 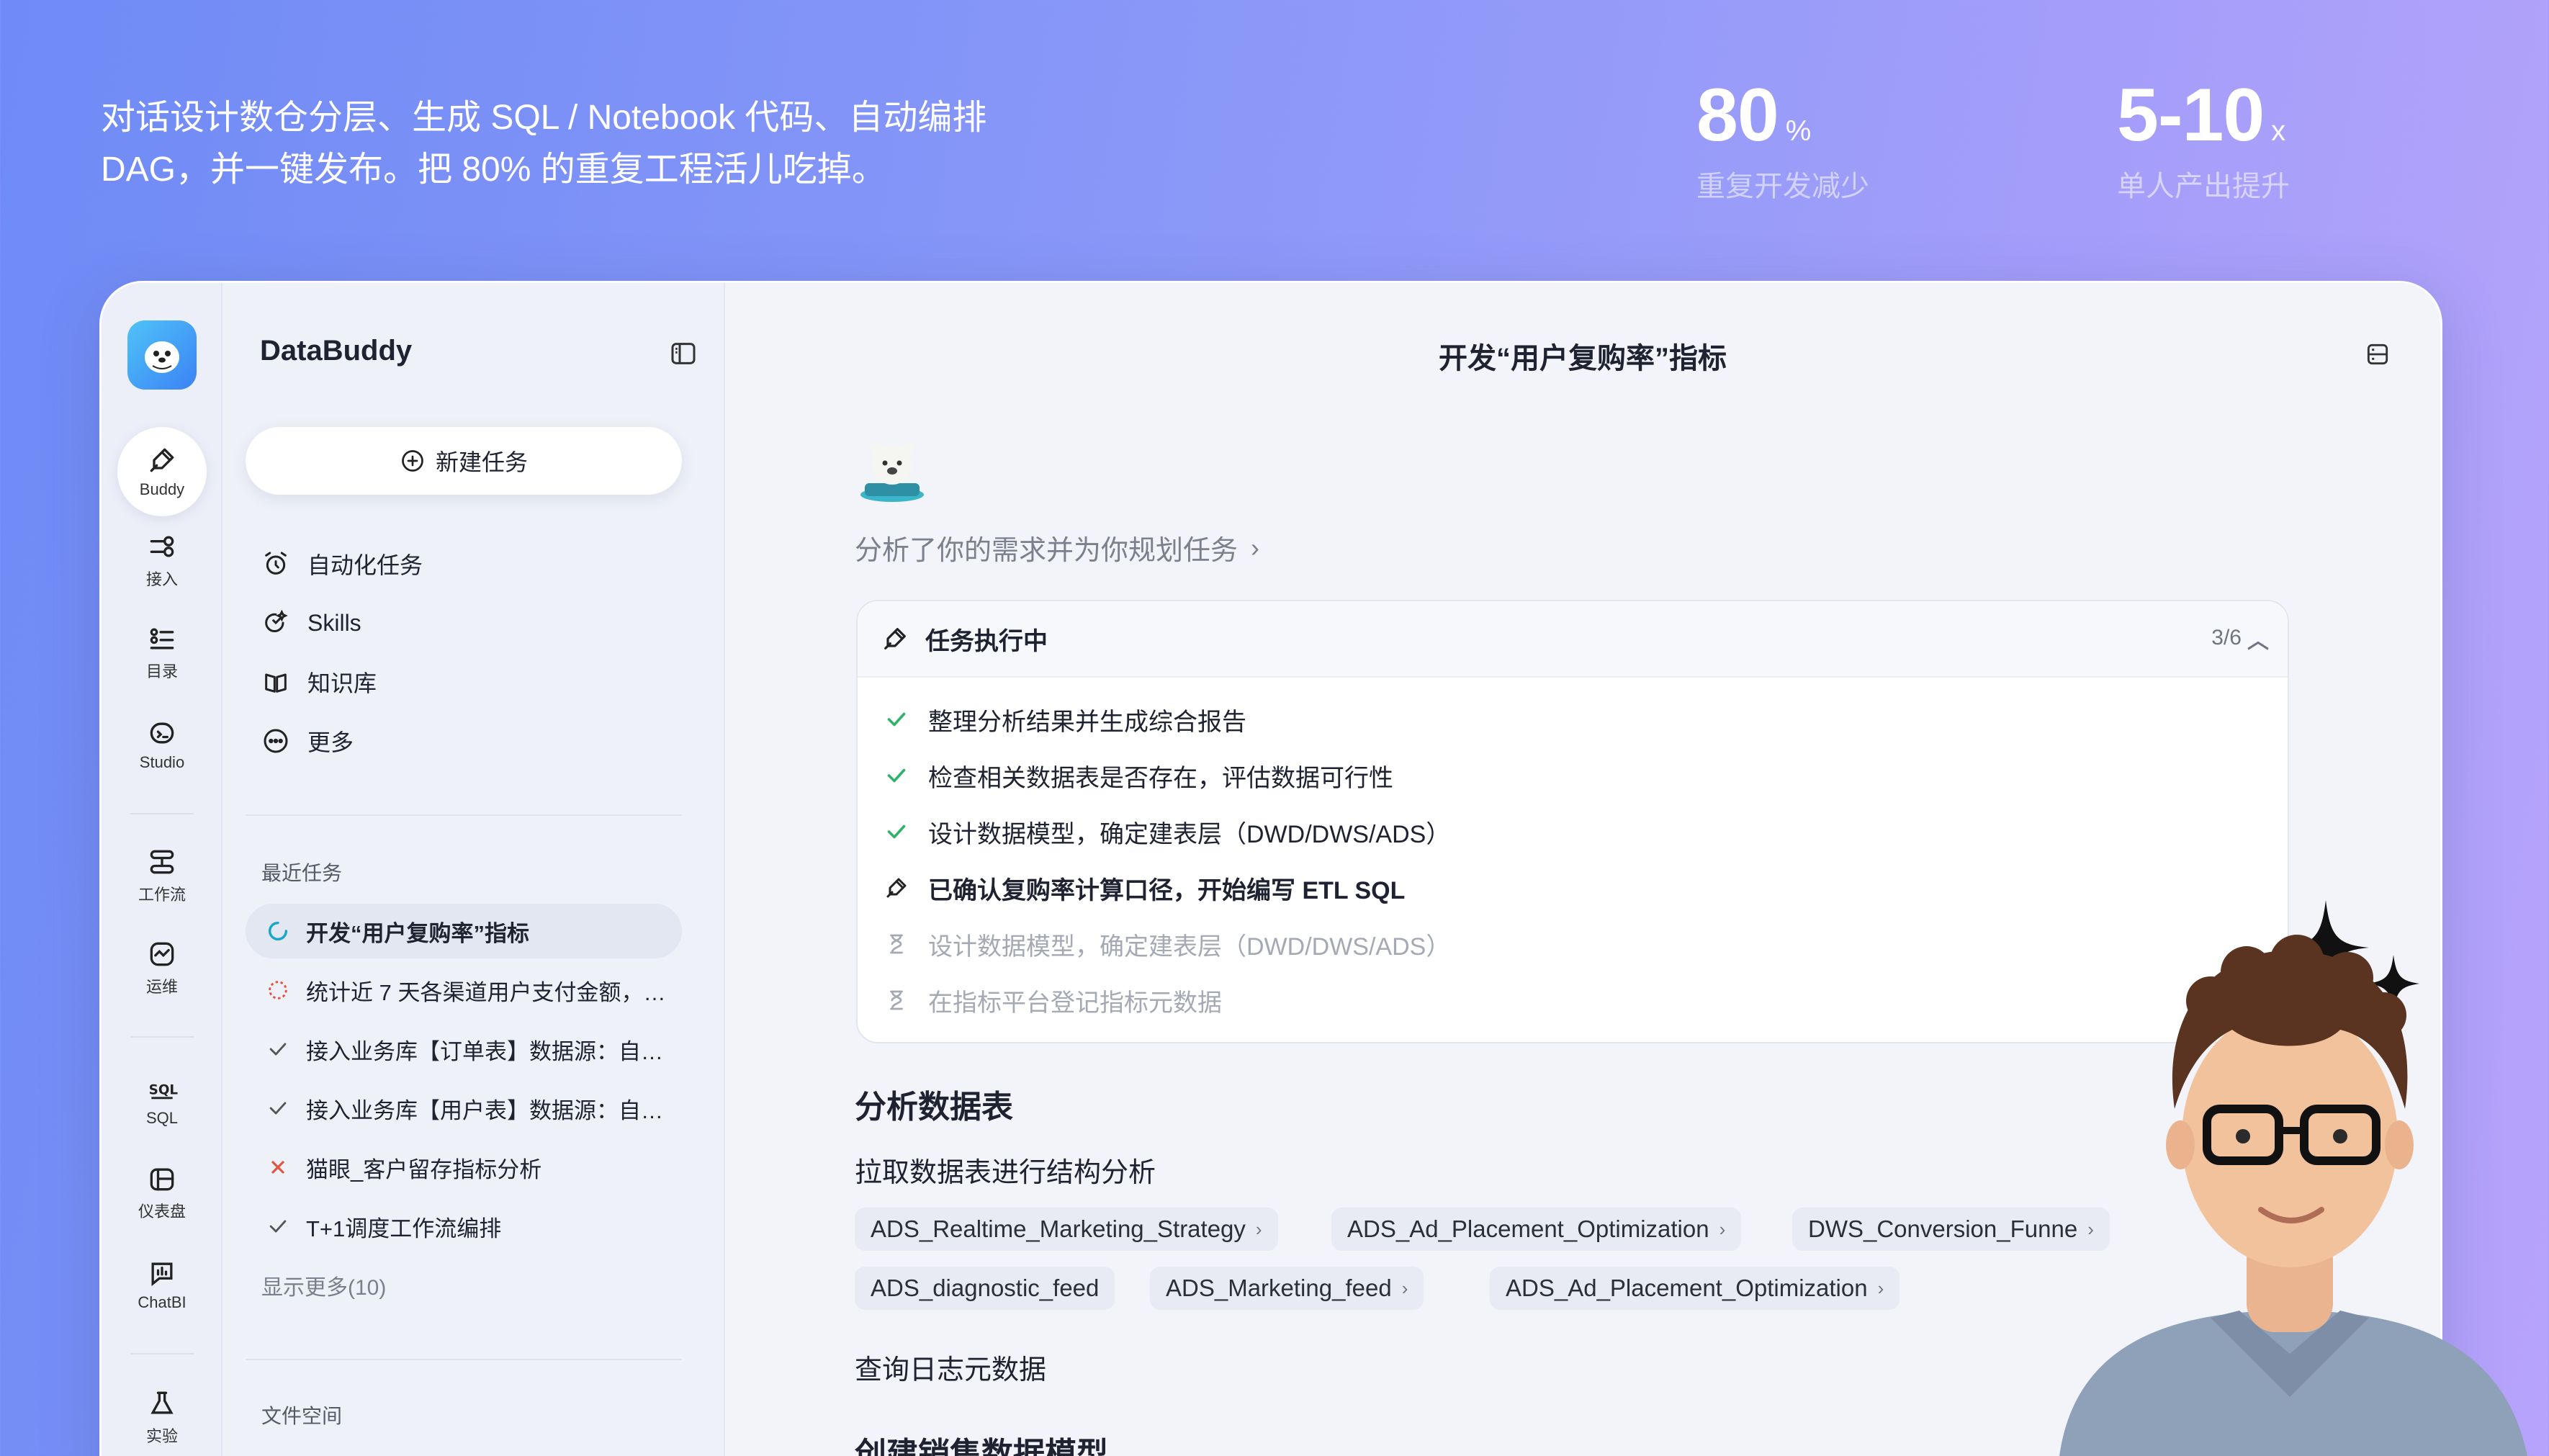 I want to click on plan-summary-link: 分析了你的需求并为你规划任务 ›, so click(x=1057, y=547).